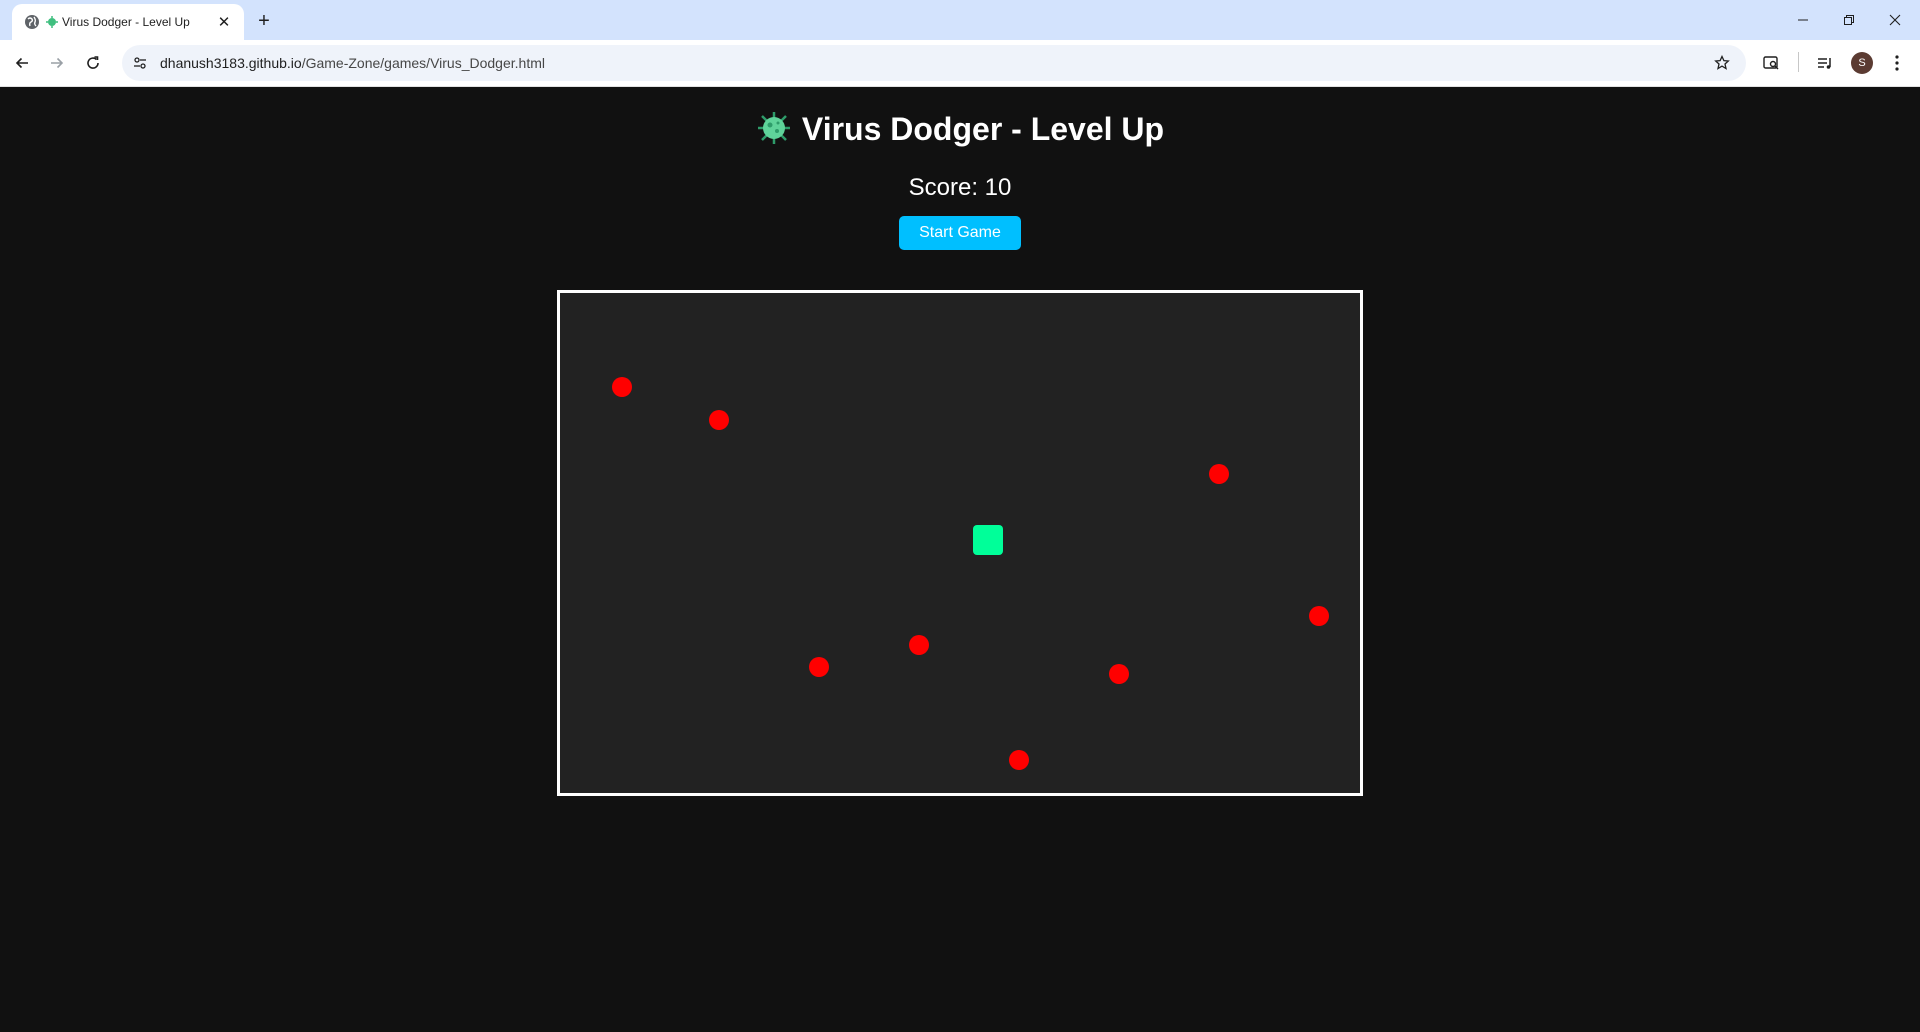 The image size is (1920, 1032). I want to click on page-title: Virus Dodger - Level Up, so click(960, 129).